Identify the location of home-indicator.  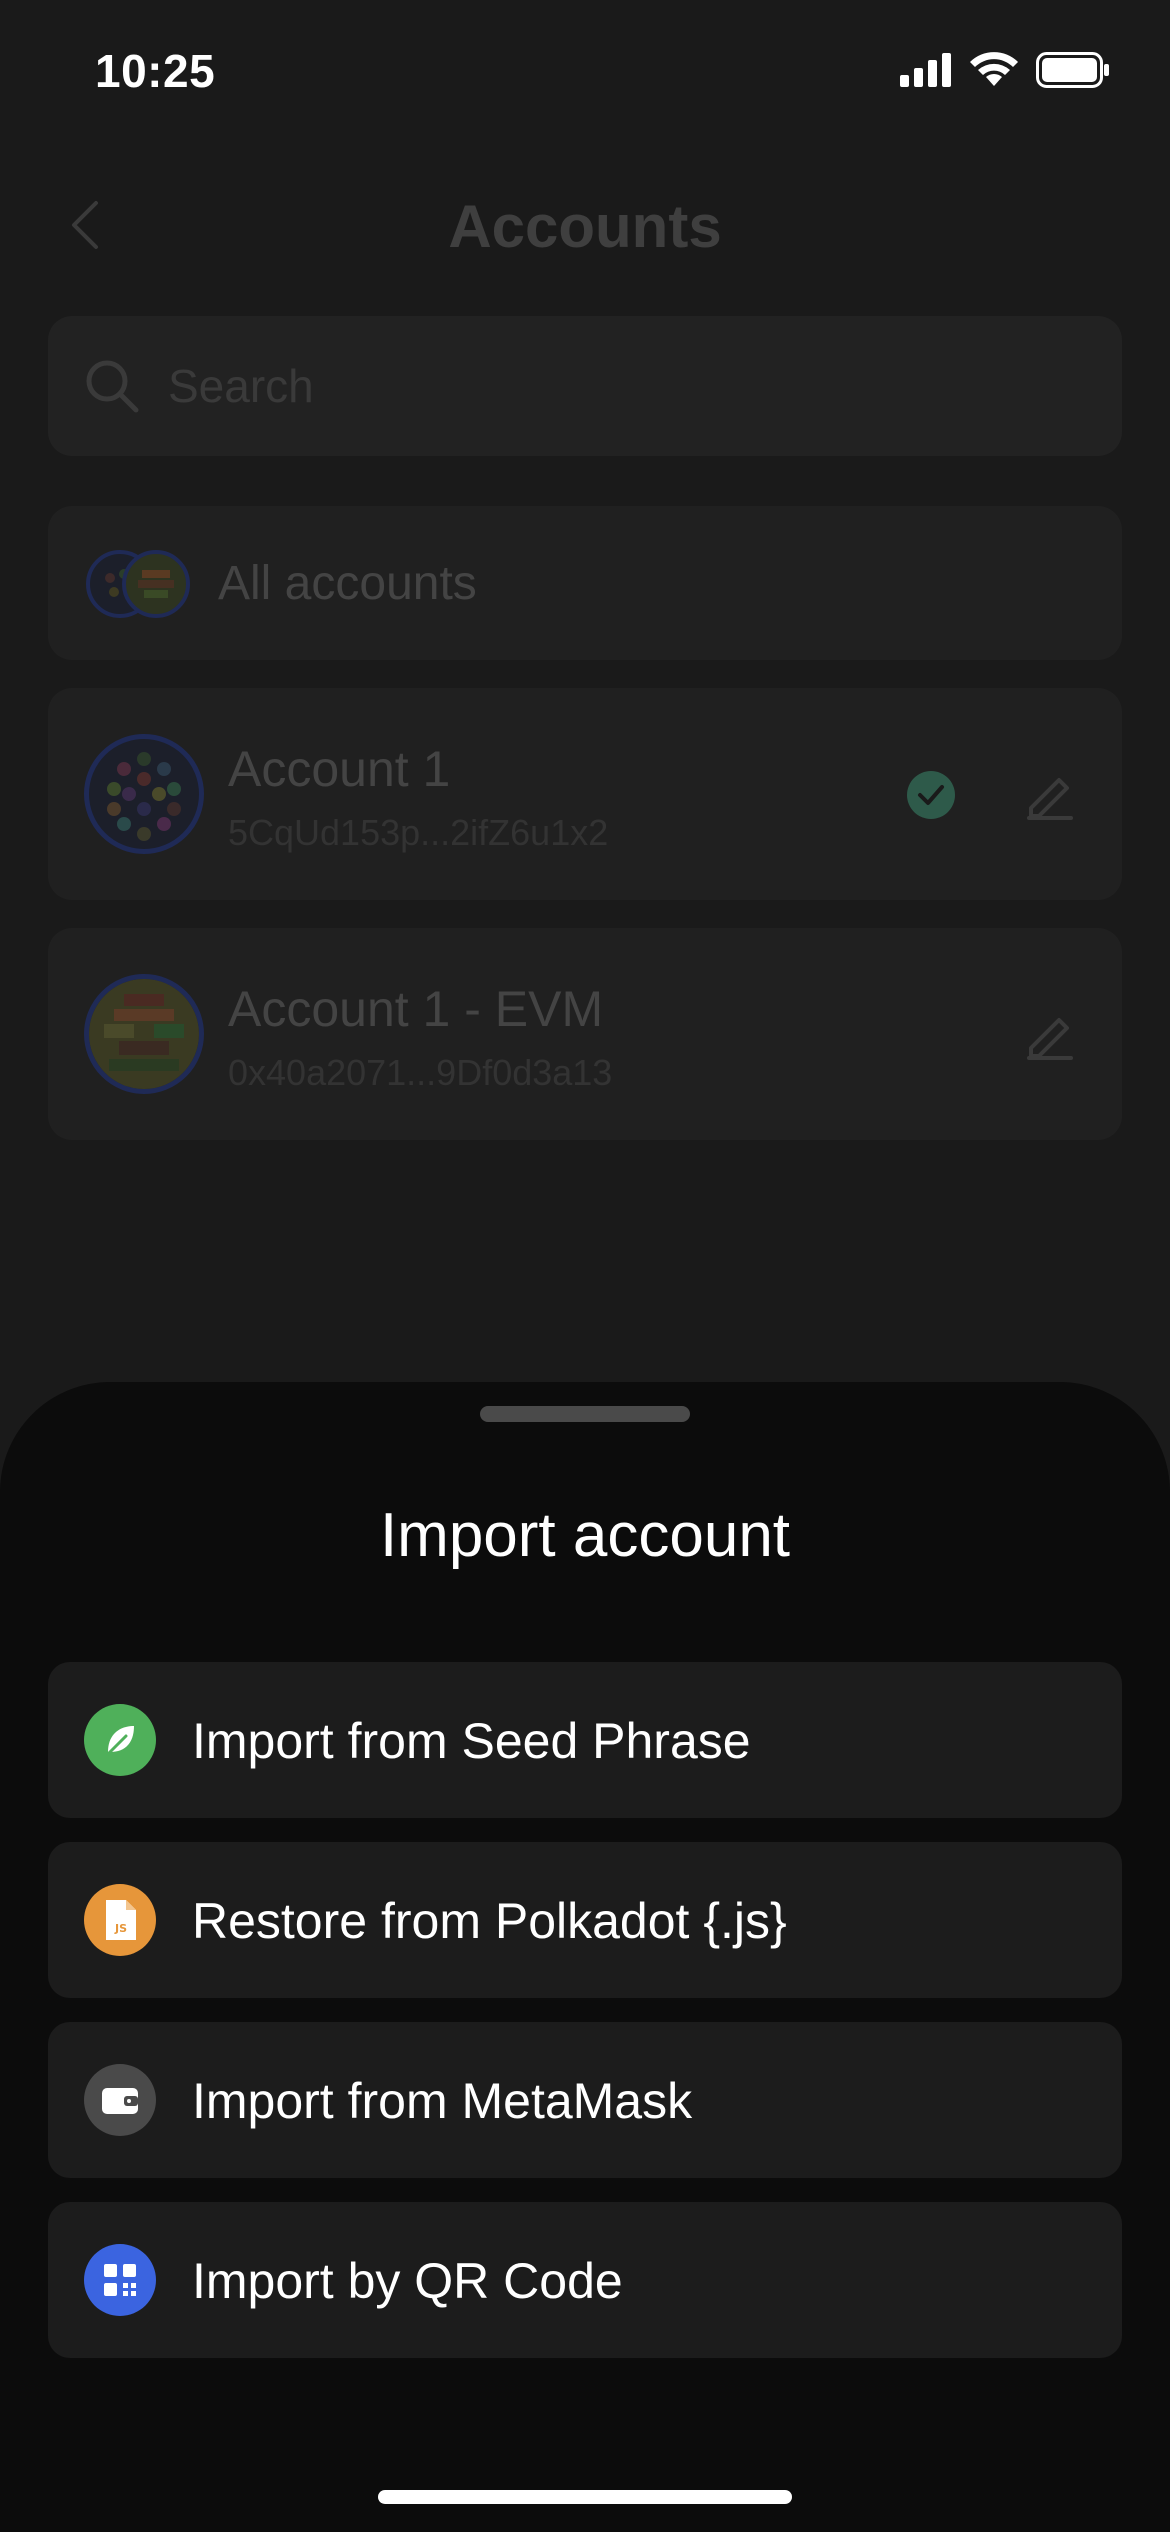
(585, 2497).